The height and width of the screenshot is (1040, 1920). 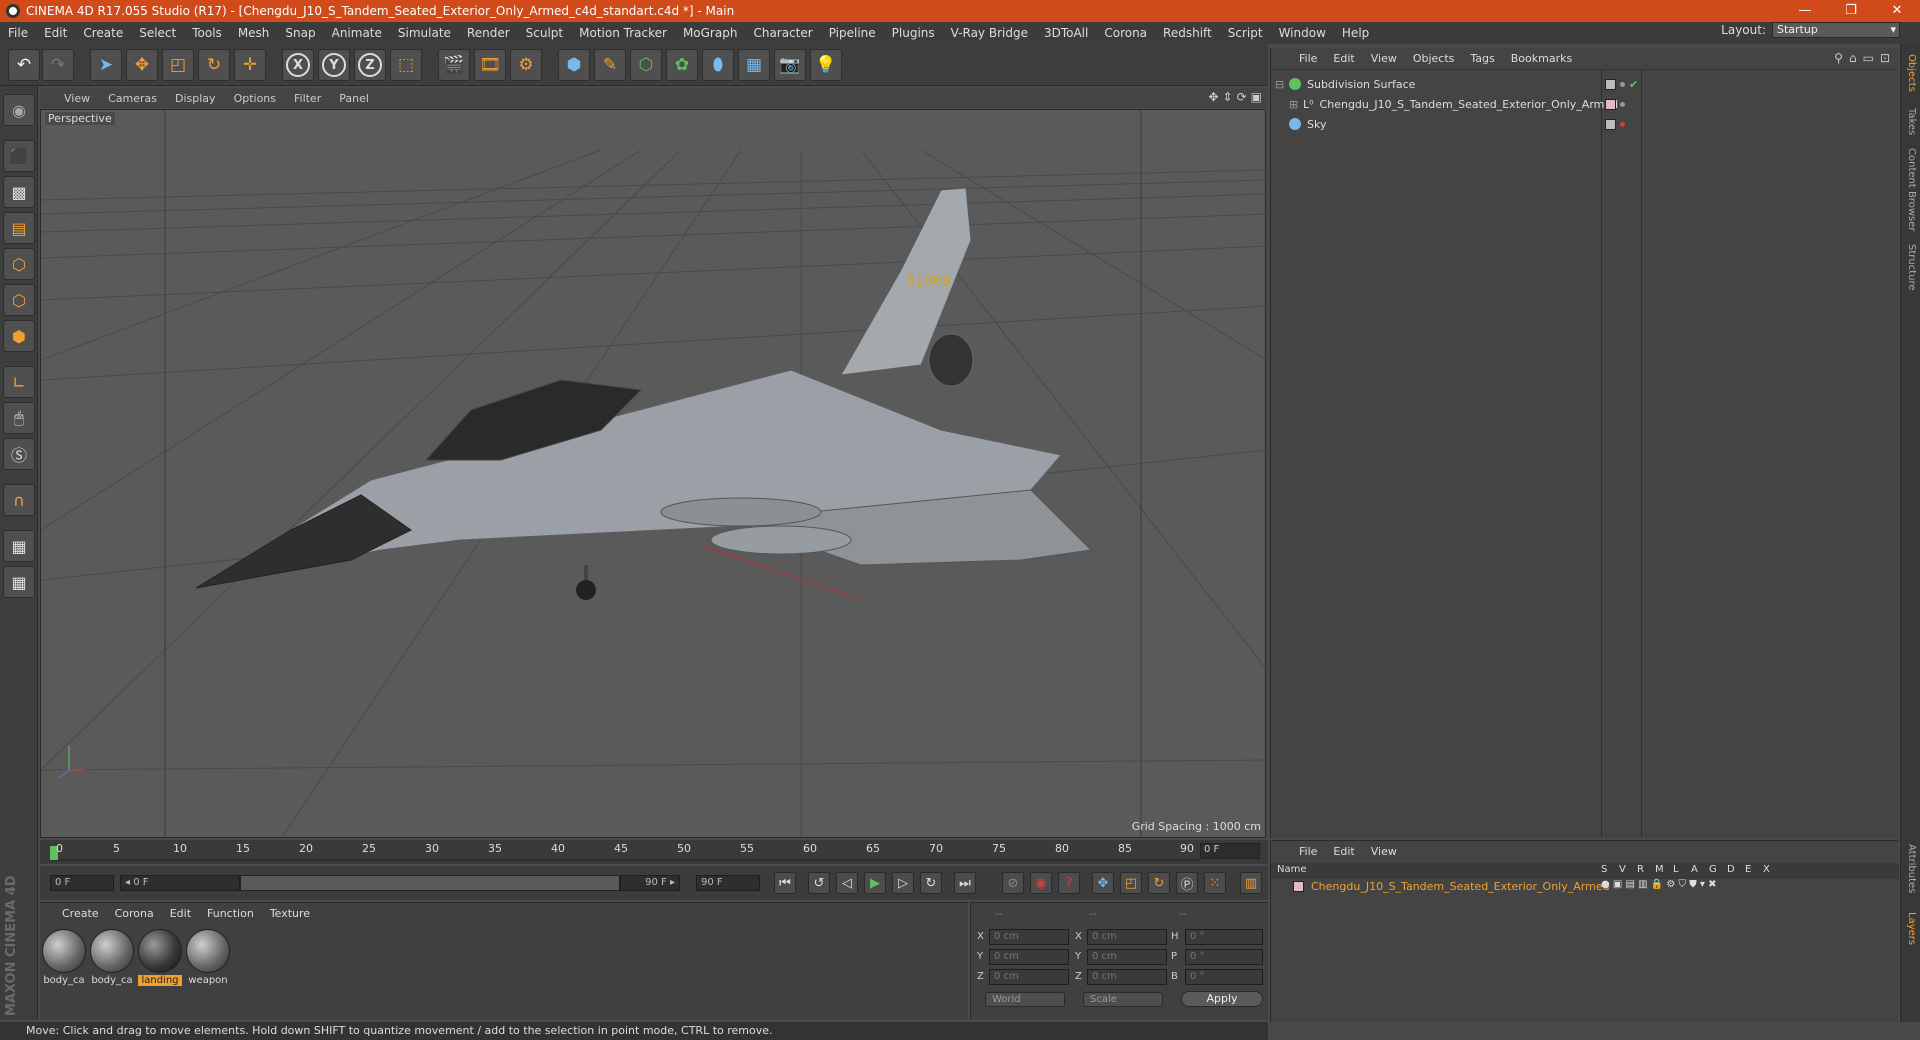 I want to click on floor-icon: ▦, so click(x=754, y=65).